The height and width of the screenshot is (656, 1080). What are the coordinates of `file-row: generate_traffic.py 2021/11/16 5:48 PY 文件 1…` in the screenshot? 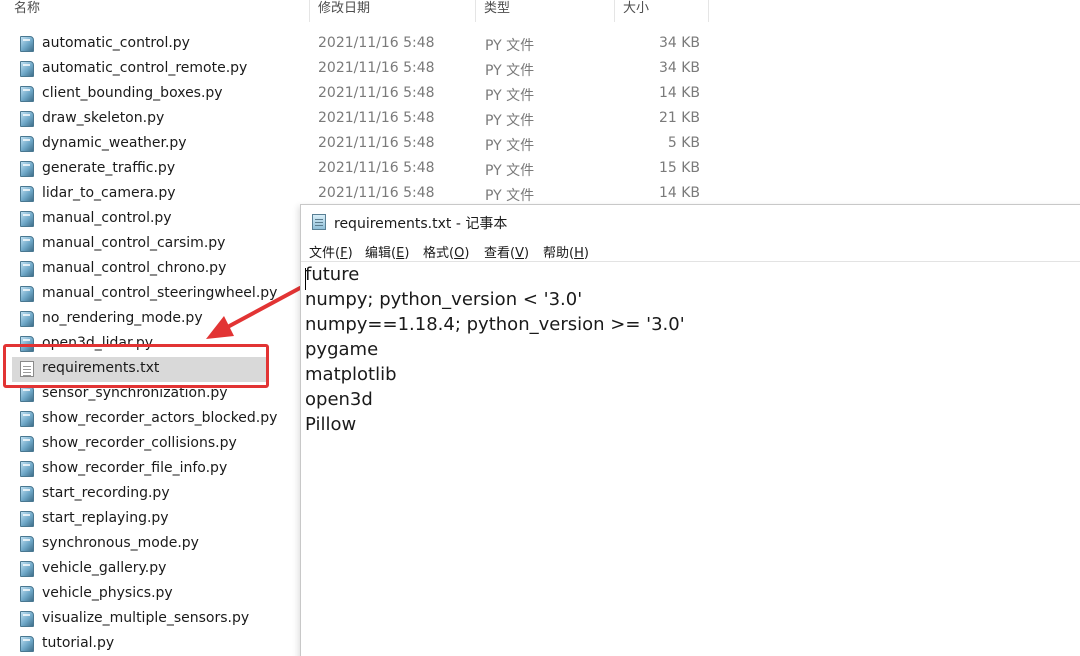 It's located at (362, 169).